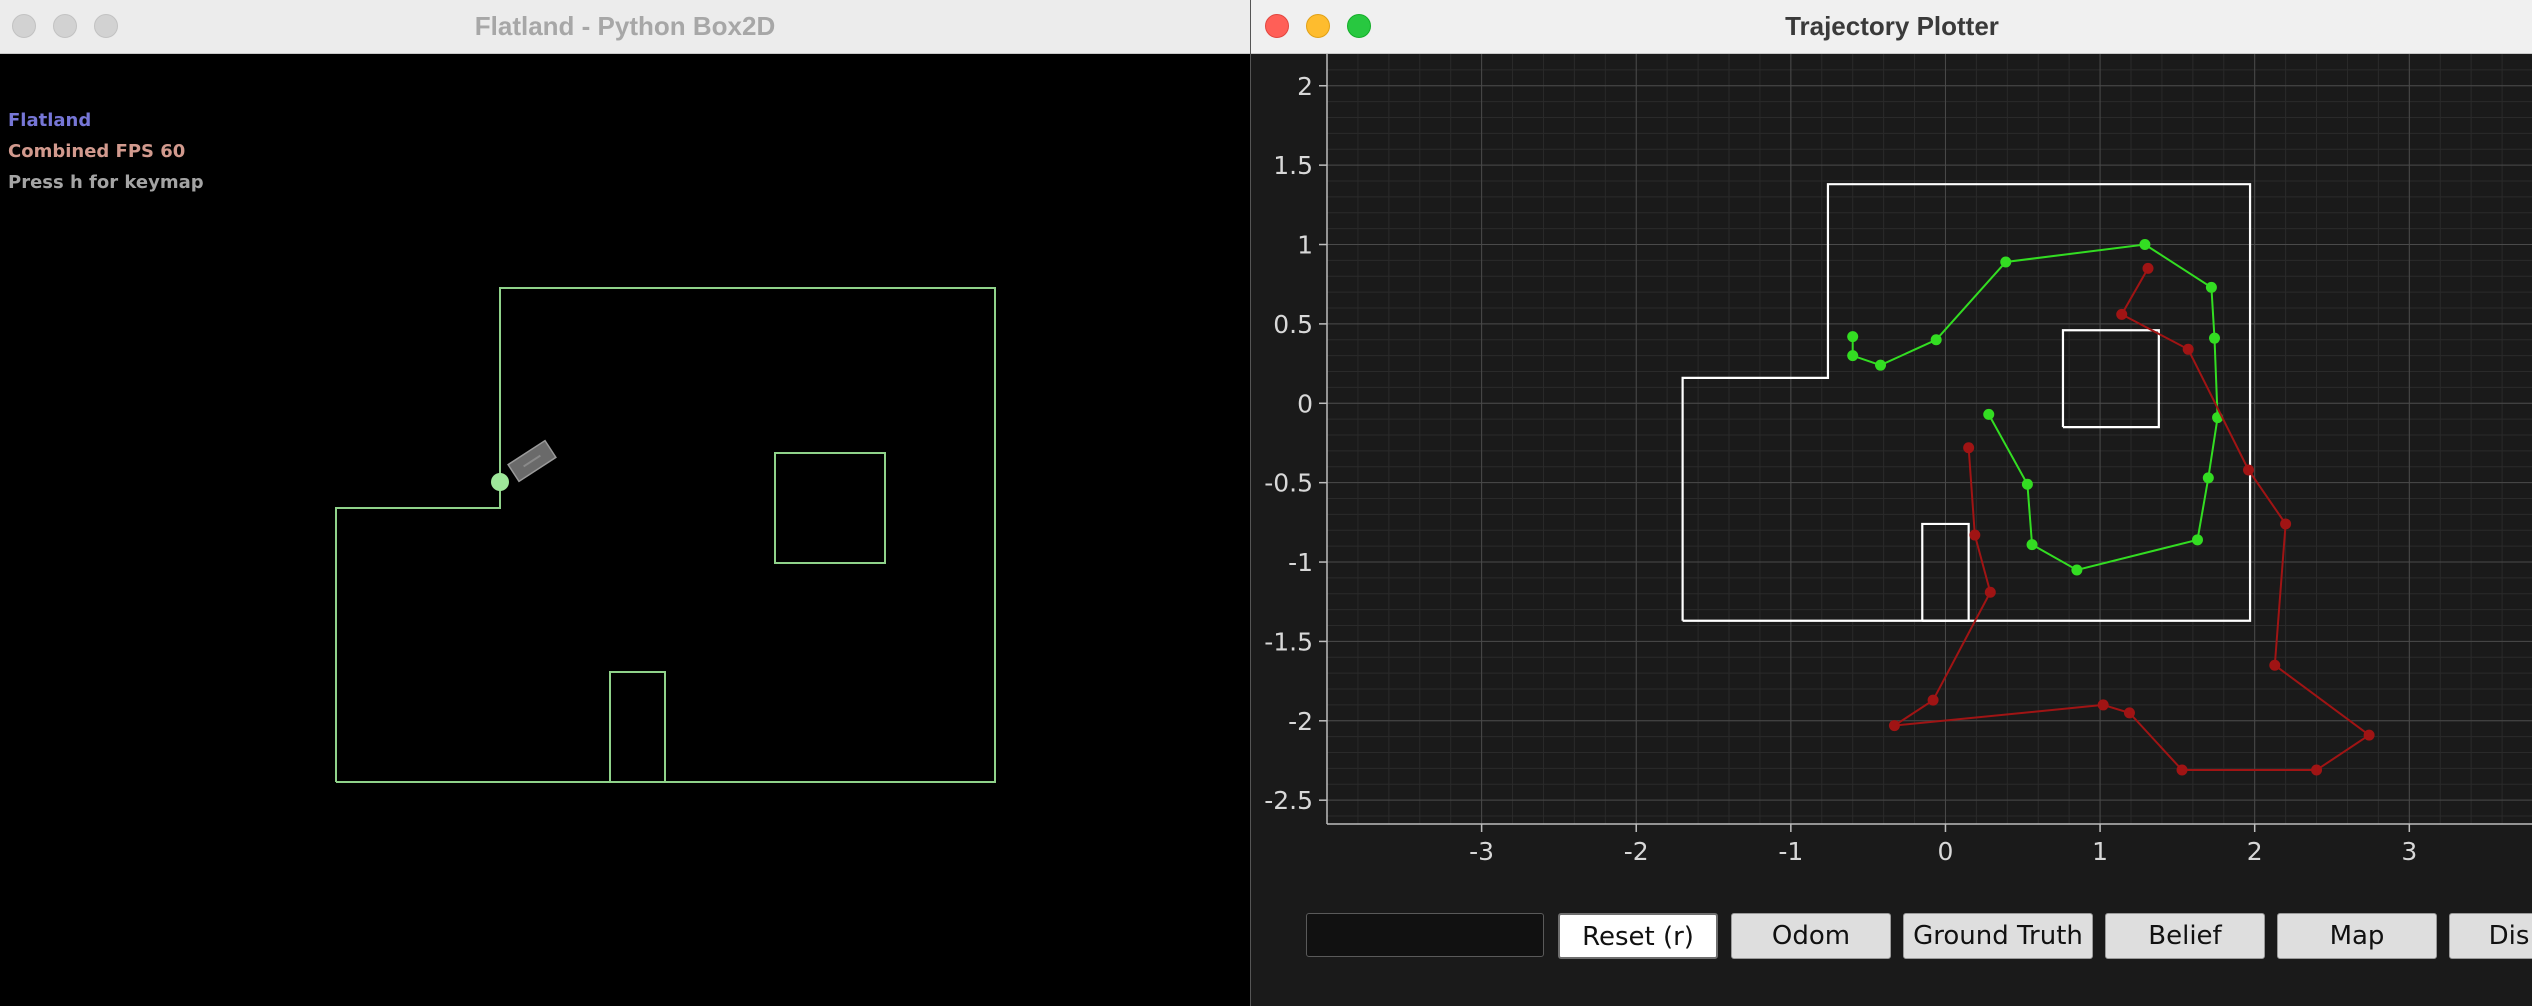 This screenshot has height=1006, width=2532. Describe the element at coordinates (1998, 936) in the screenshot. I see `ground-truth-button: Ground Truth` at that location.